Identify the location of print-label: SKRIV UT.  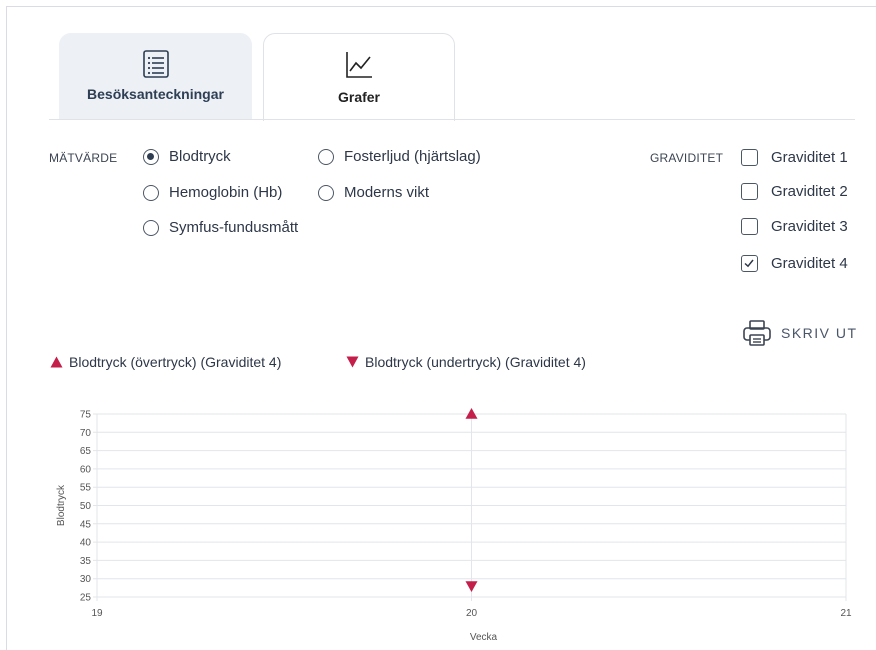
(819, 333).